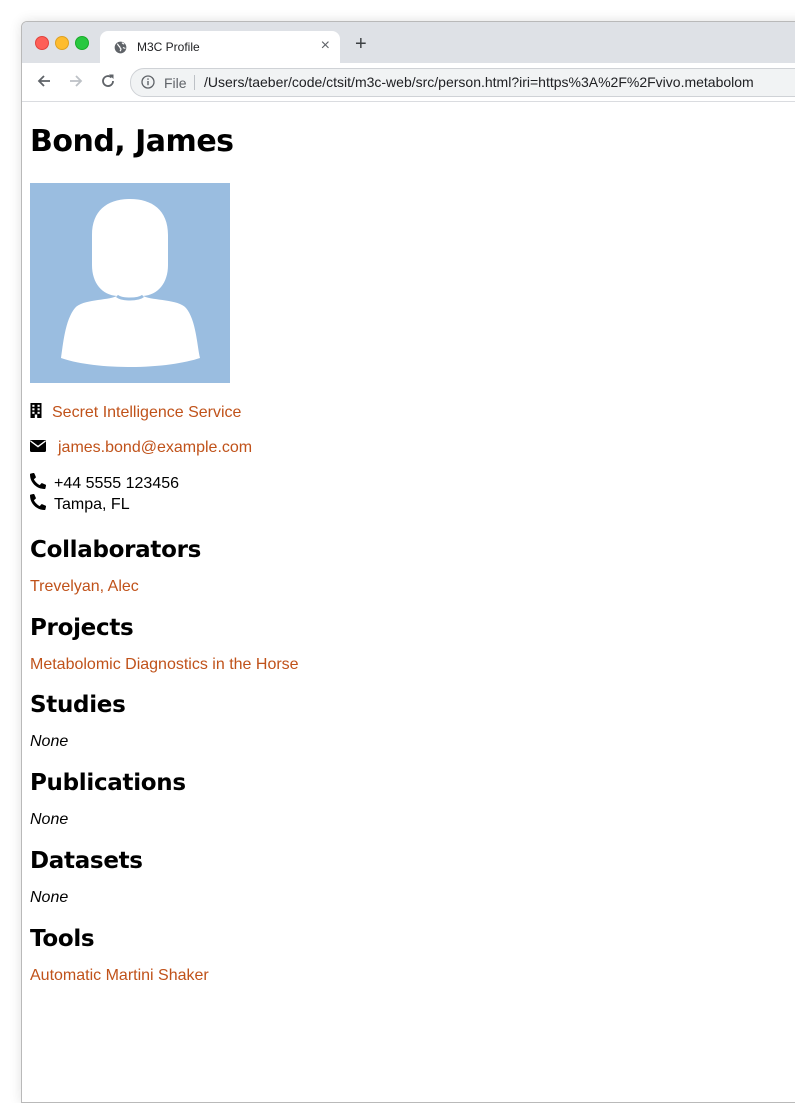 The image size is (795, 1103). I want to click on section-title-publications: Publications, so click(108, 783).